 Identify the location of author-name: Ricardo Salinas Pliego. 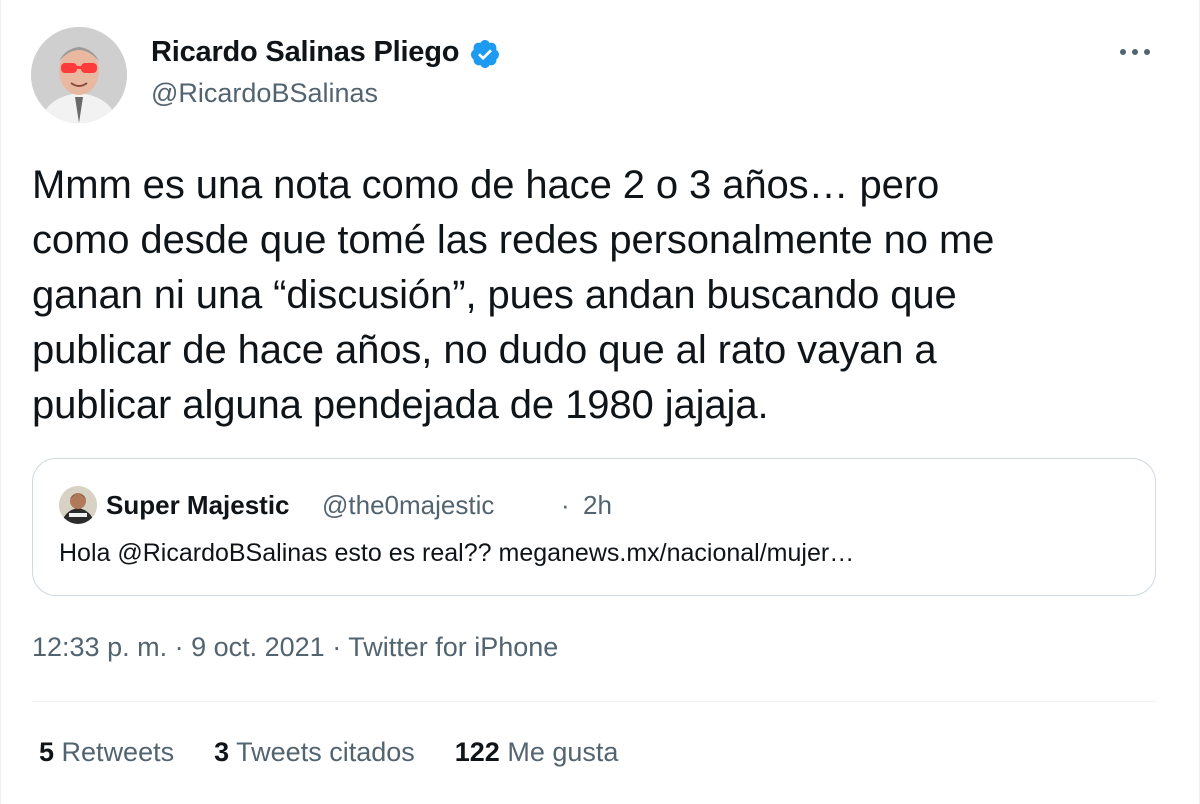
(305, 52).